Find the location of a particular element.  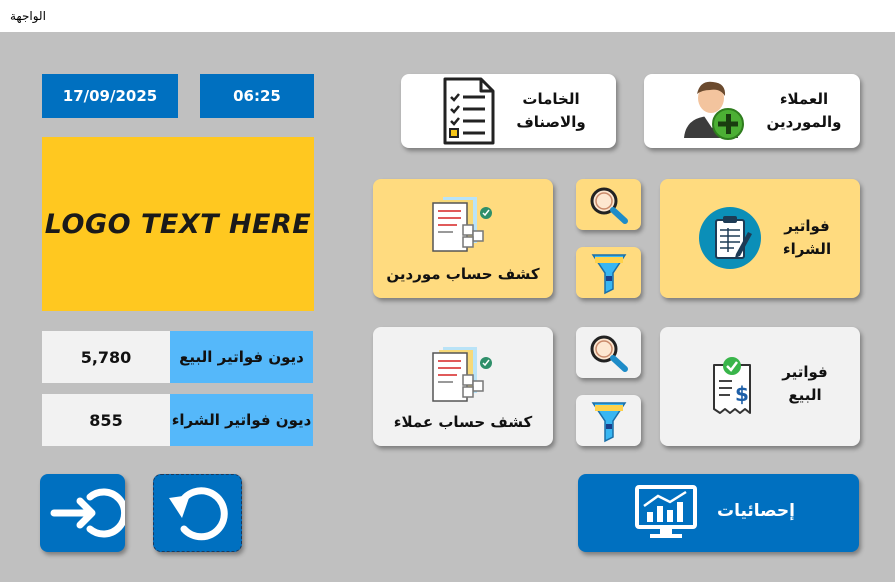

refresh-icon is located at coordinates (198, 514).